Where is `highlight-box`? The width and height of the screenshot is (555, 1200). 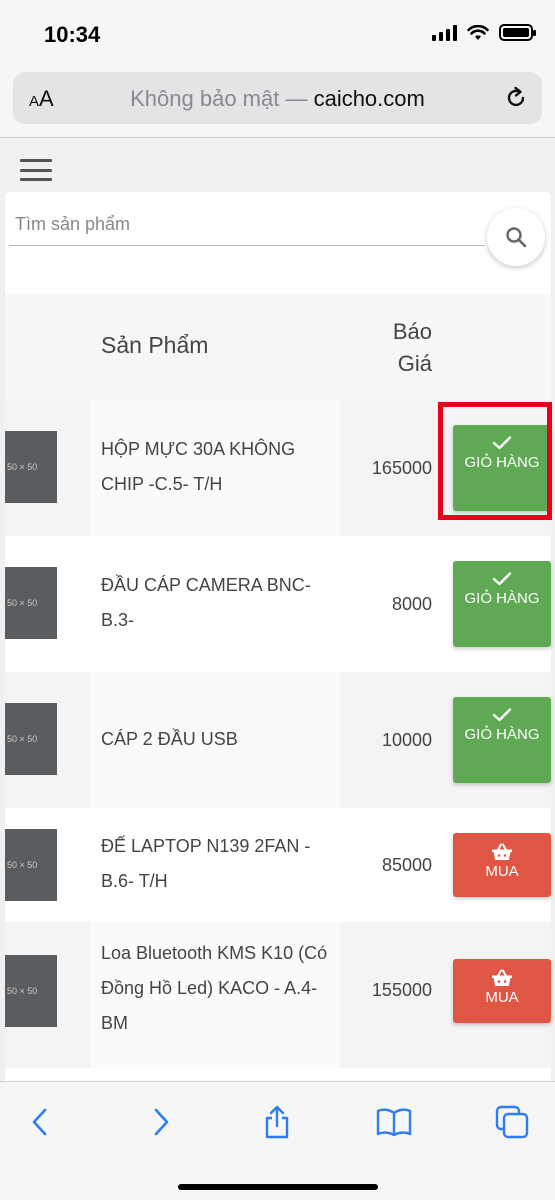
highlight-box is located at coordinates (495, 461).